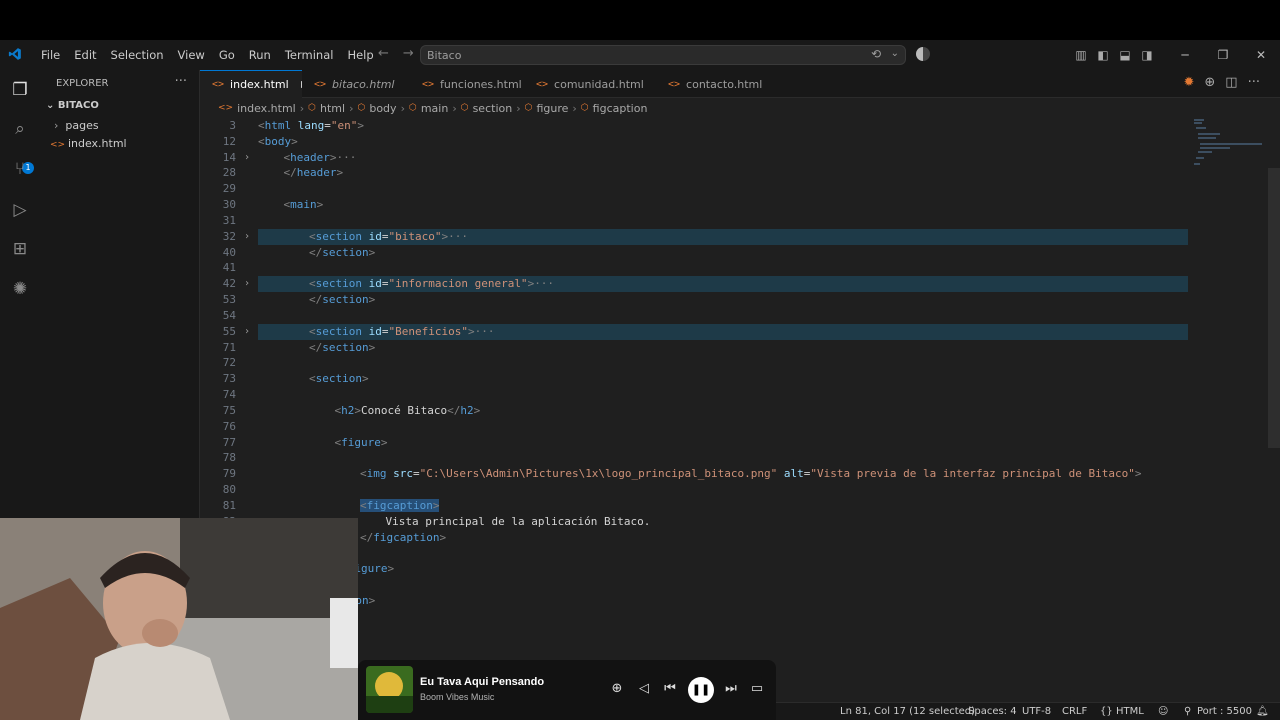 The height and width of the screenshot is (720, 1280). What do you see at coordinates (735, 379) in the screenshot?
I see `code-line: 73 <section>` at bounding box center [735, 379].